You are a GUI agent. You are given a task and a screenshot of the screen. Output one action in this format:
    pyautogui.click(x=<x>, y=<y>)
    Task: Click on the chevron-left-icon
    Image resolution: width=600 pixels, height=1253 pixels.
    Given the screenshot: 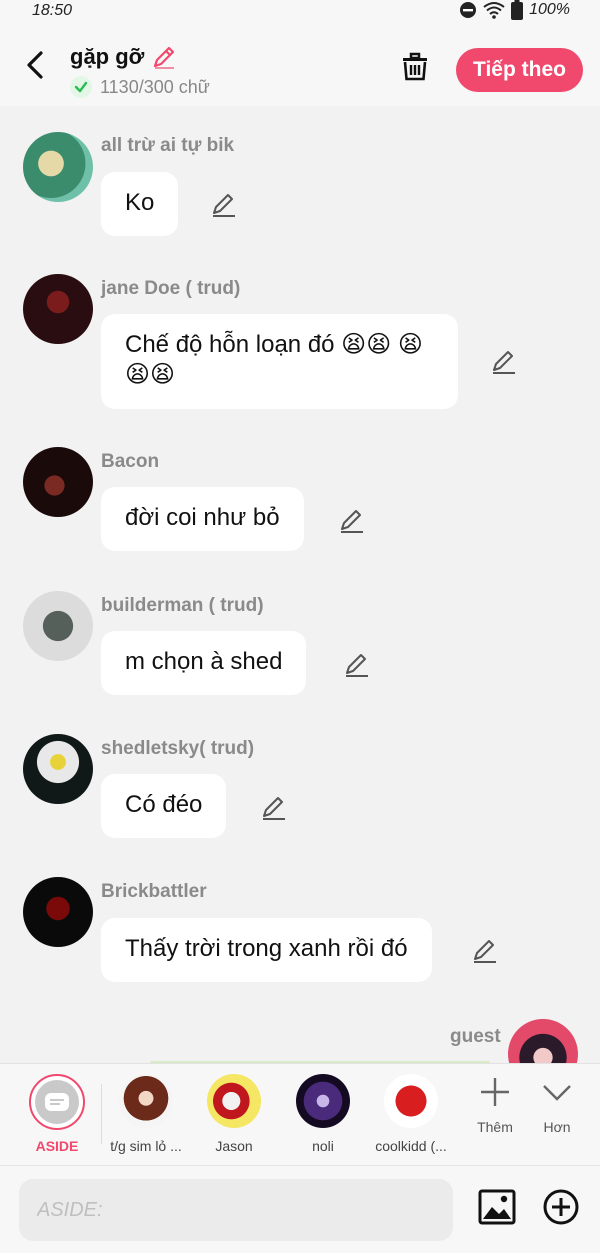 What is the action you would take?
    pyautogui.click(x=35, y=65)
    